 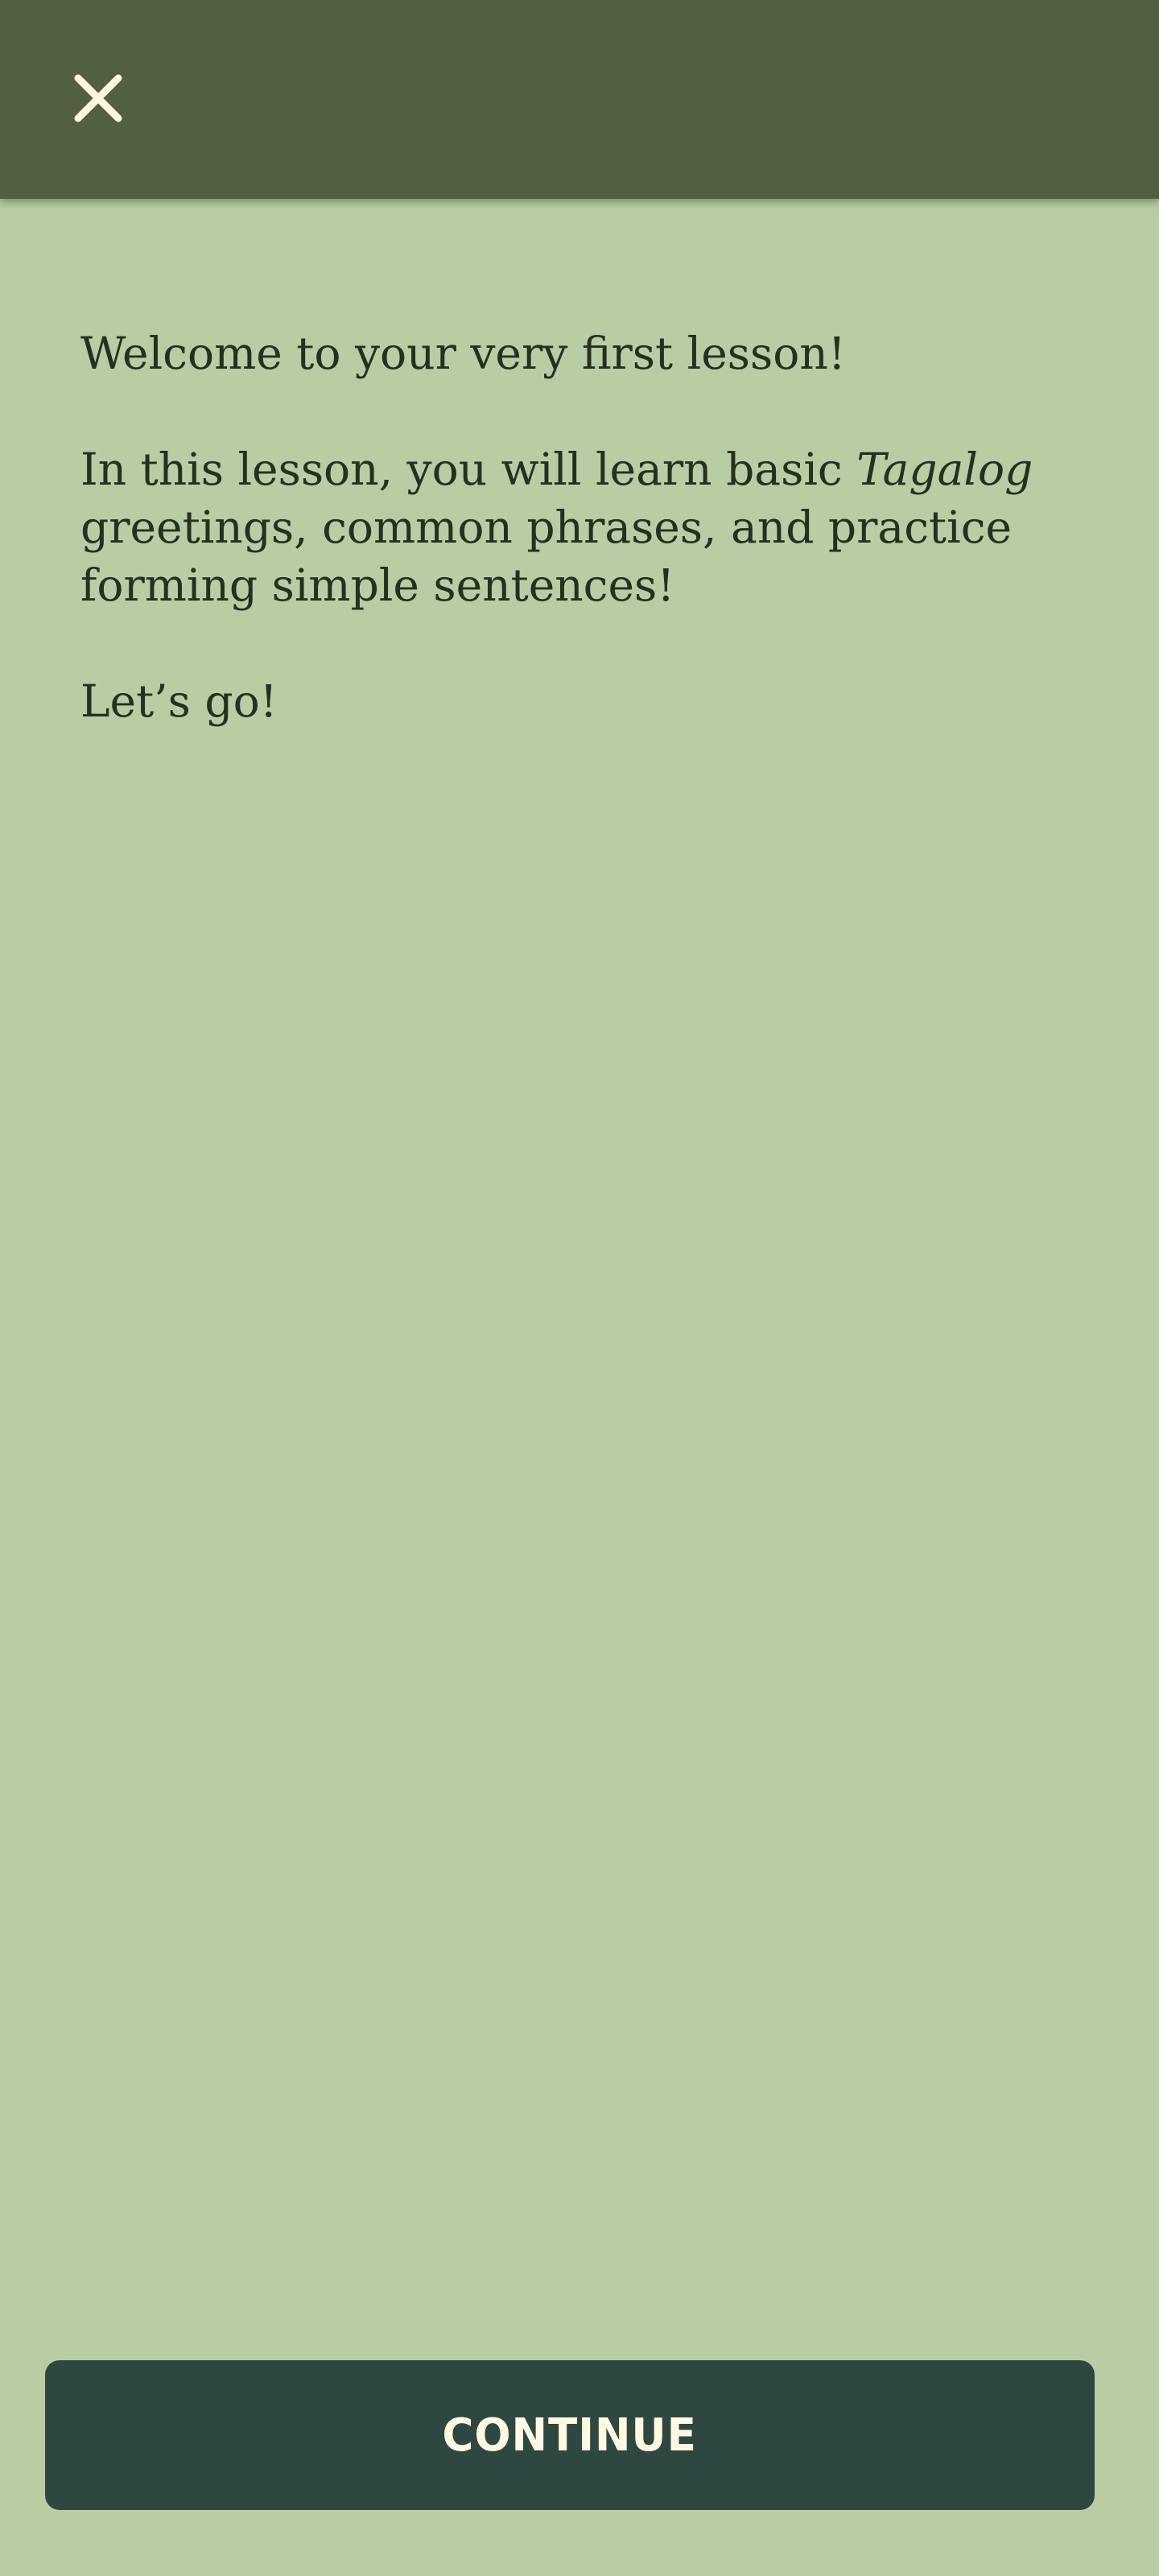 I want to click on close-button, so click(x=98, y=98).